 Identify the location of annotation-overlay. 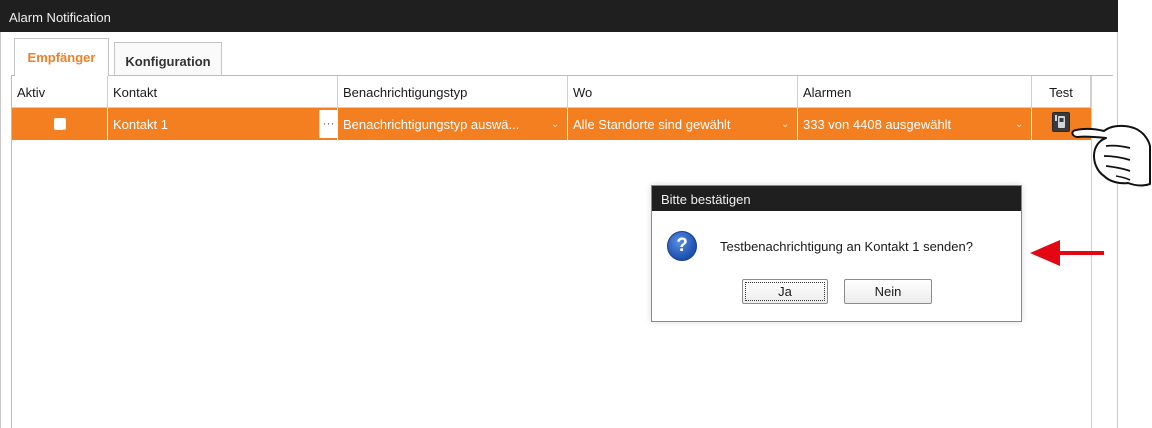
(1090, 195).